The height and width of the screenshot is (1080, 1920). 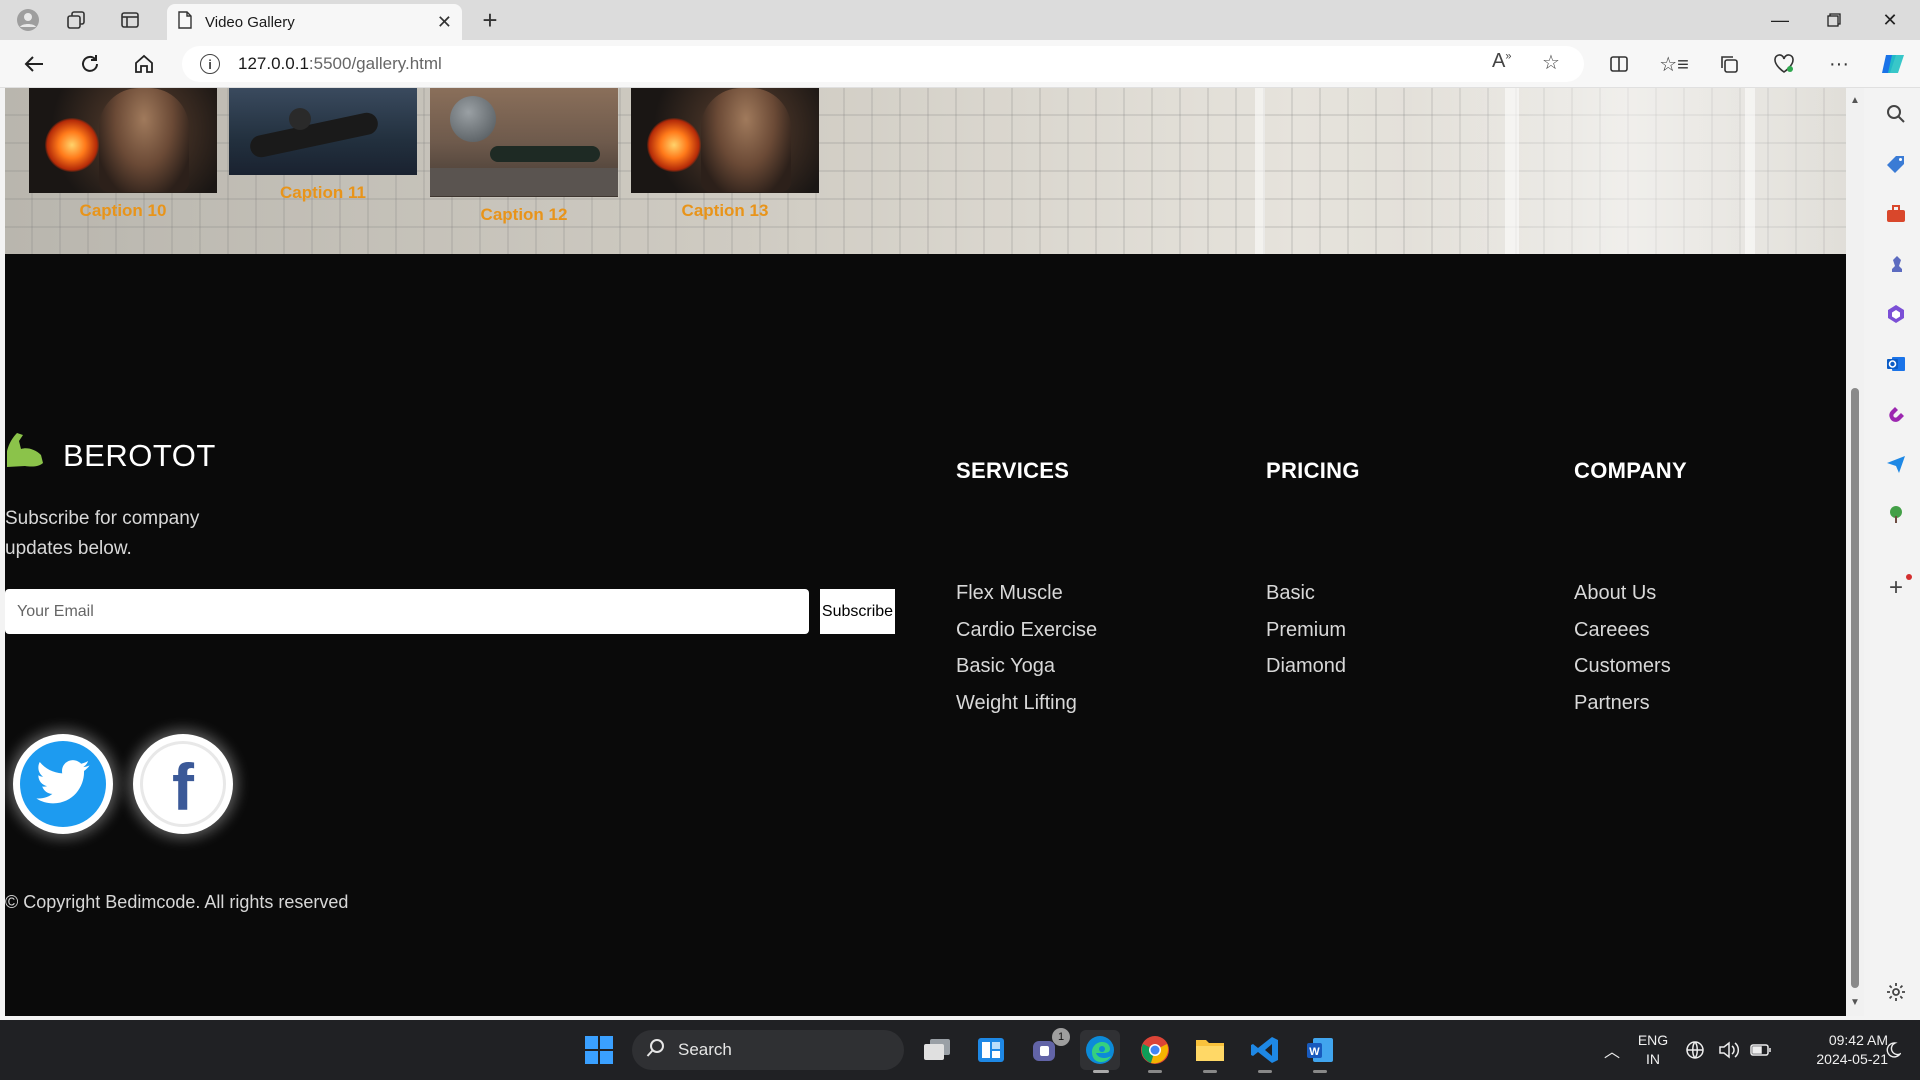 What do you see at coordinates (857, 611) in the screenshot?
I see `subscribe-button: Subscribe` at bounding box center [857, 611].